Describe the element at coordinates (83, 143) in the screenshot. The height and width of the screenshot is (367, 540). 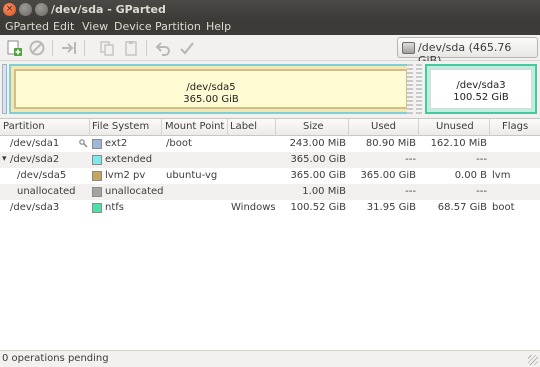
I see `key-icon` at that location.